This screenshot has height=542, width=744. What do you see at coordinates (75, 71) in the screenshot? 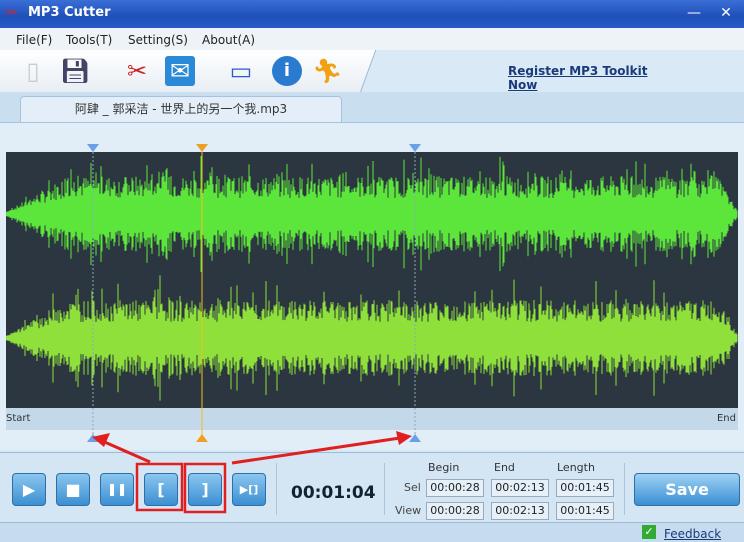
I see `save-icon: 💾︎` at bounding box center [75, 71].